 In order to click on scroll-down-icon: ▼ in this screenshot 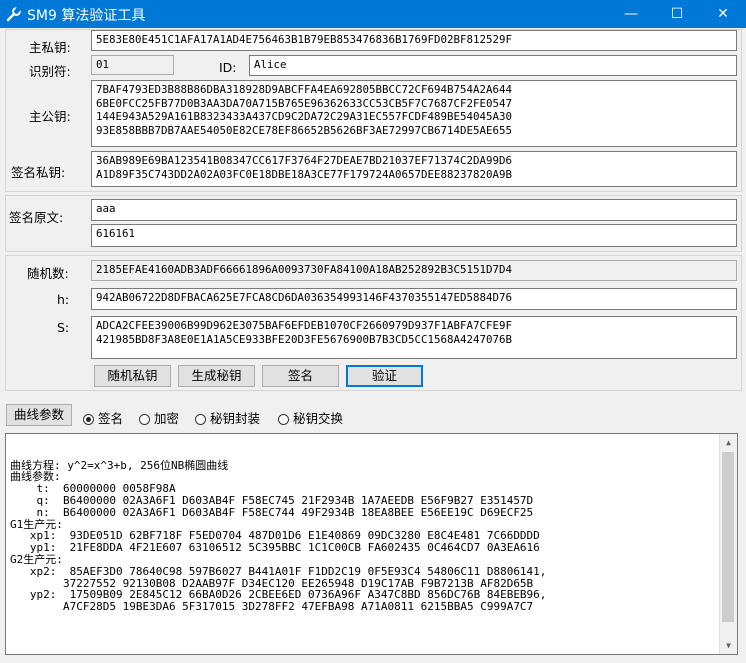, I will do `click(728, 645)`.